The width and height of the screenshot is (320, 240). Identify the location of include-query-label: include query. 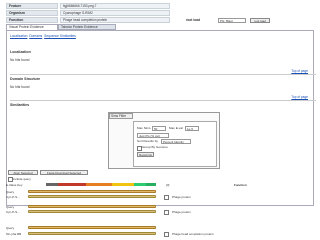
(22, 178).